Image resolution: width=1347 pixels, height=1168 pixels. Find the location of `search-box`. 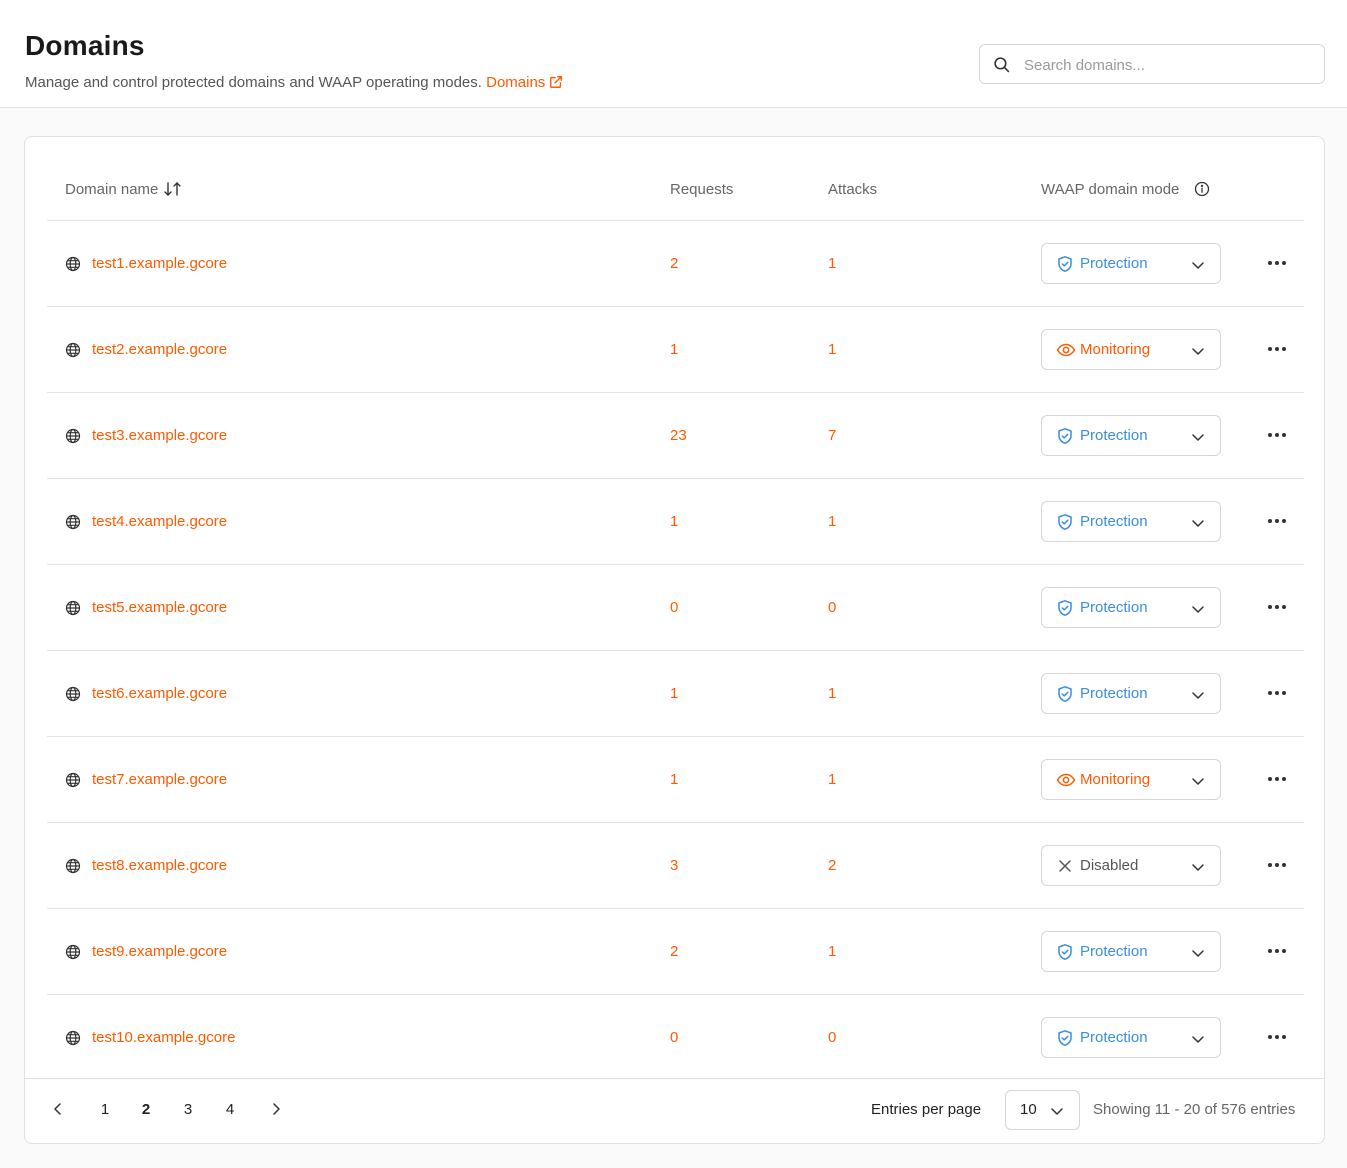

search-box is located at coordinates (1152, 64).